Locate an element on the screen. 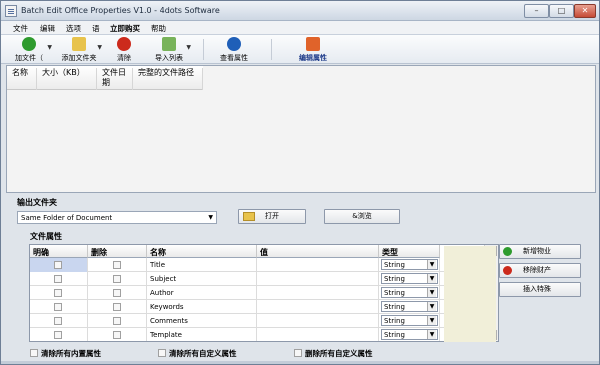 This screenshot has width=600, height=365. menu-edit: 编辑 is located at coordinates (47, 28).